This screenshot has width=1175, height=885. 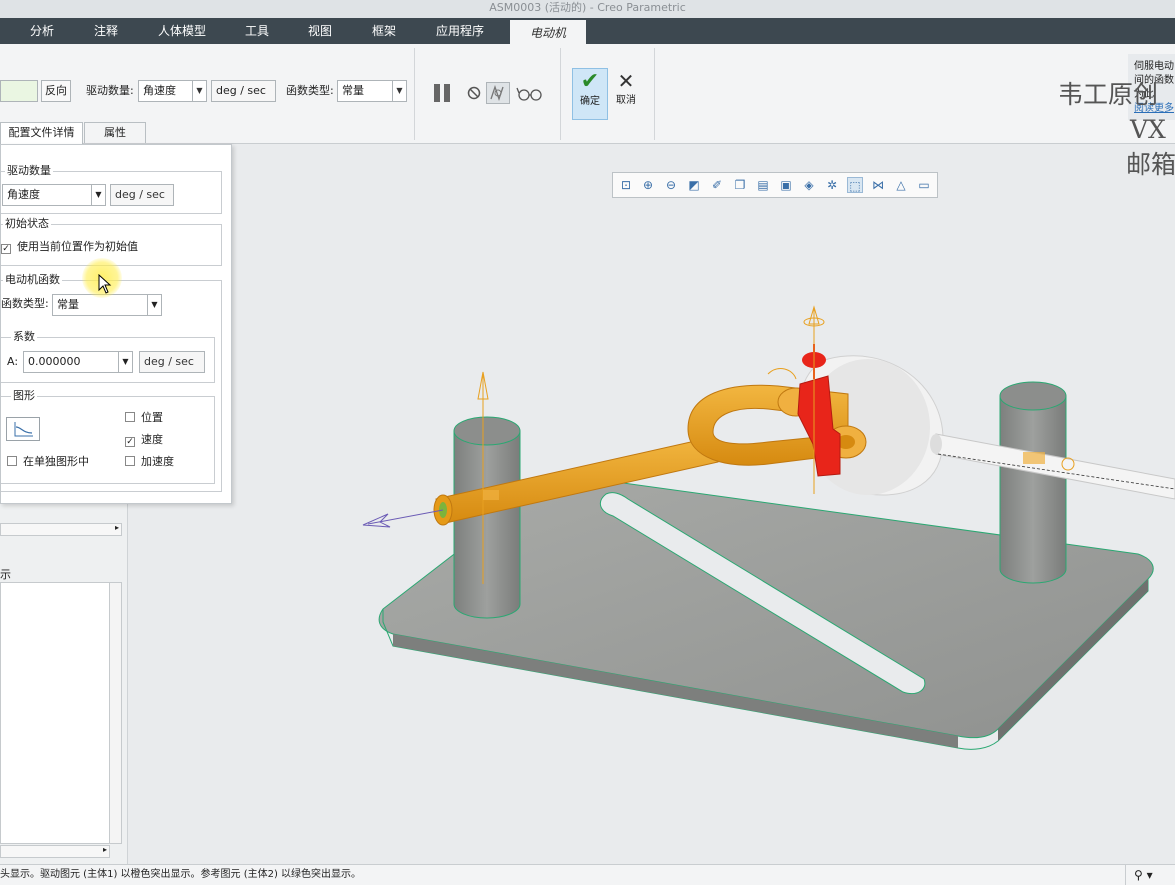 What do you see at coordinates (924, 185) in the screenshot?
I see `section-icon: ▭` at bounding box center [924, 185].